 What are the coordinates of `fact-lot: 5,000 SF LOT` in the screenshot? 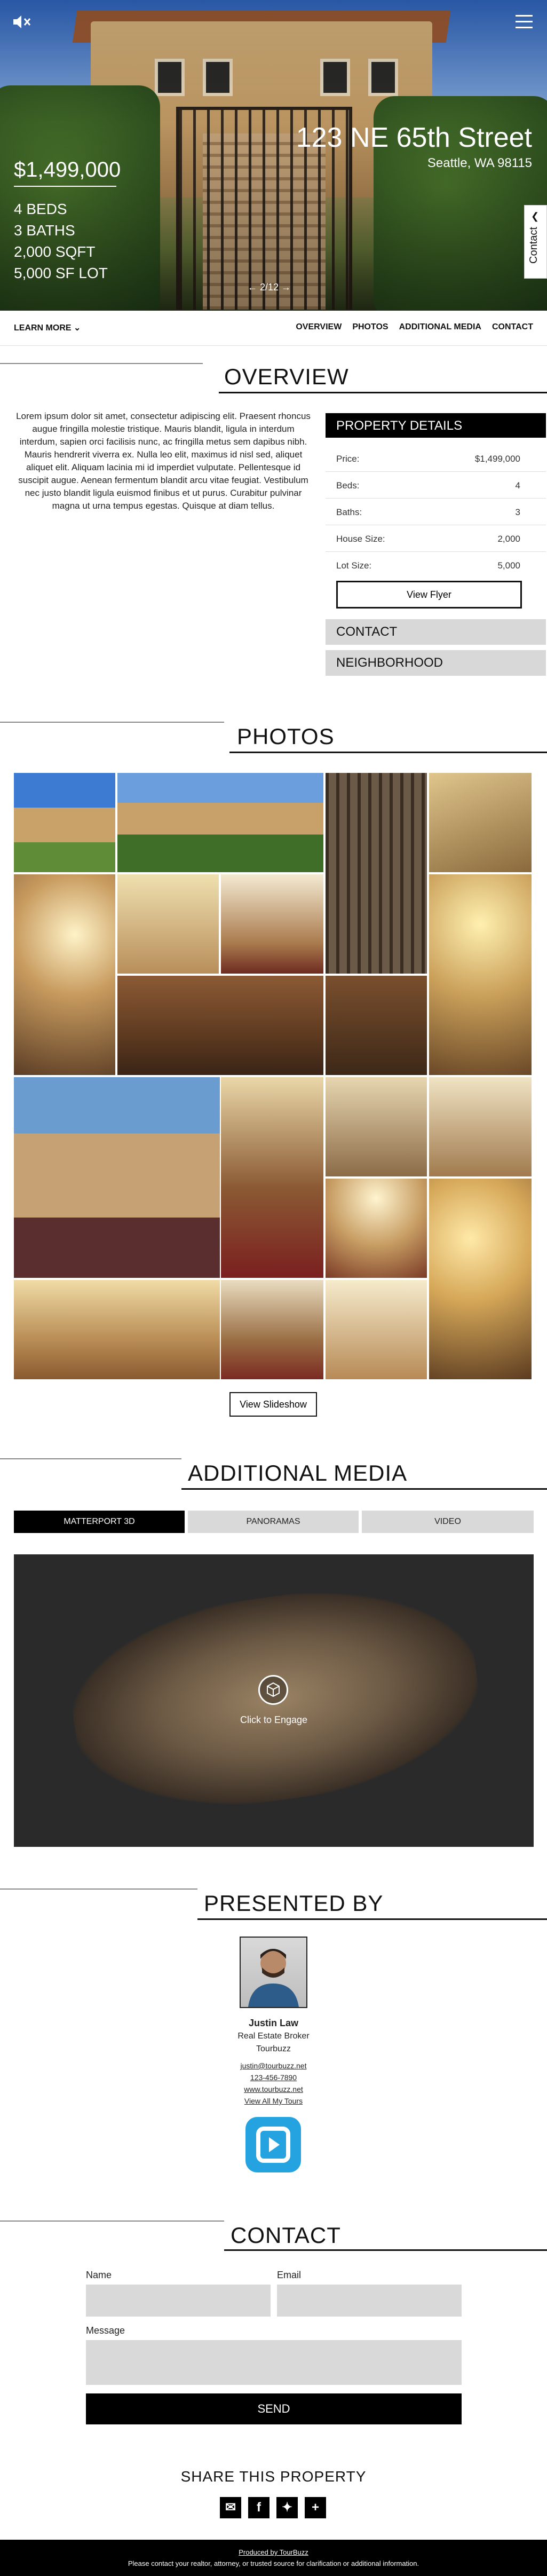 It's located at (61, 273).